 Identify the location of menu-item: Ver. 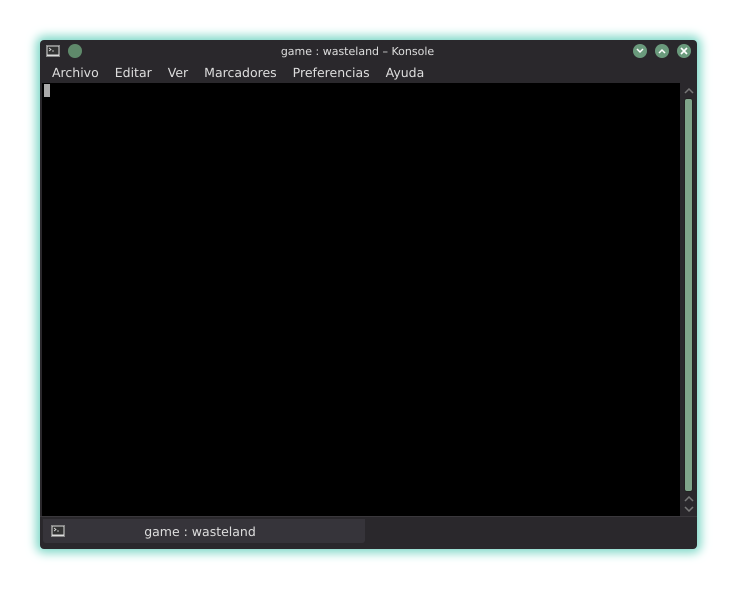
(178, 72).